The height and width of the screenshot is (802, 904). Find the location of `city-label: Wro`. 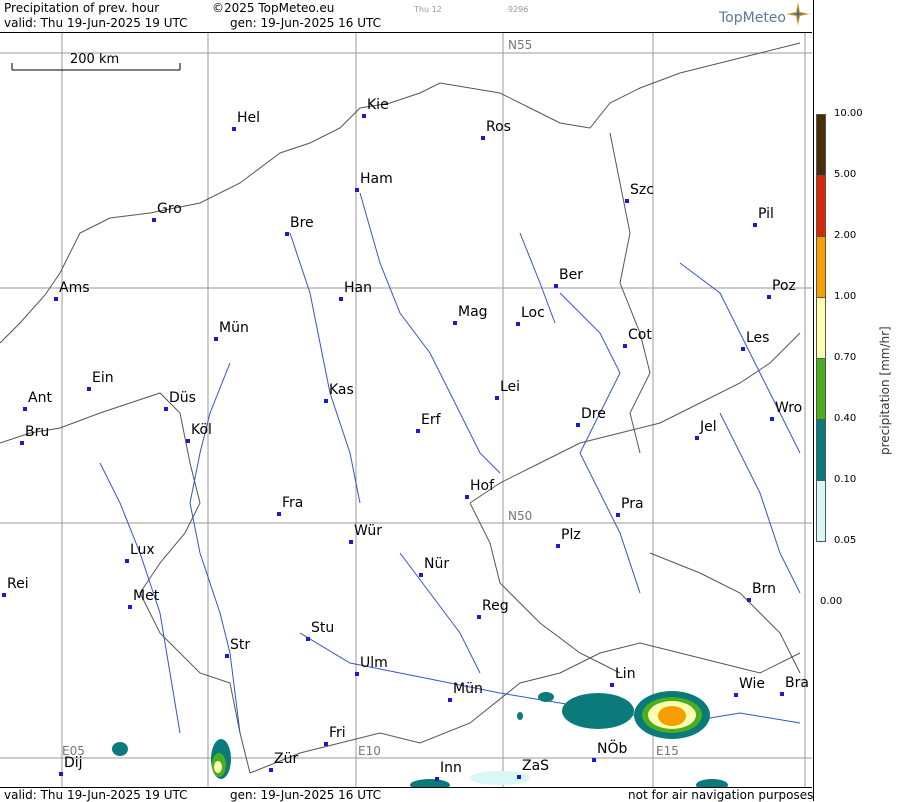

city-label: Wro is located at coordinates (789, 408).